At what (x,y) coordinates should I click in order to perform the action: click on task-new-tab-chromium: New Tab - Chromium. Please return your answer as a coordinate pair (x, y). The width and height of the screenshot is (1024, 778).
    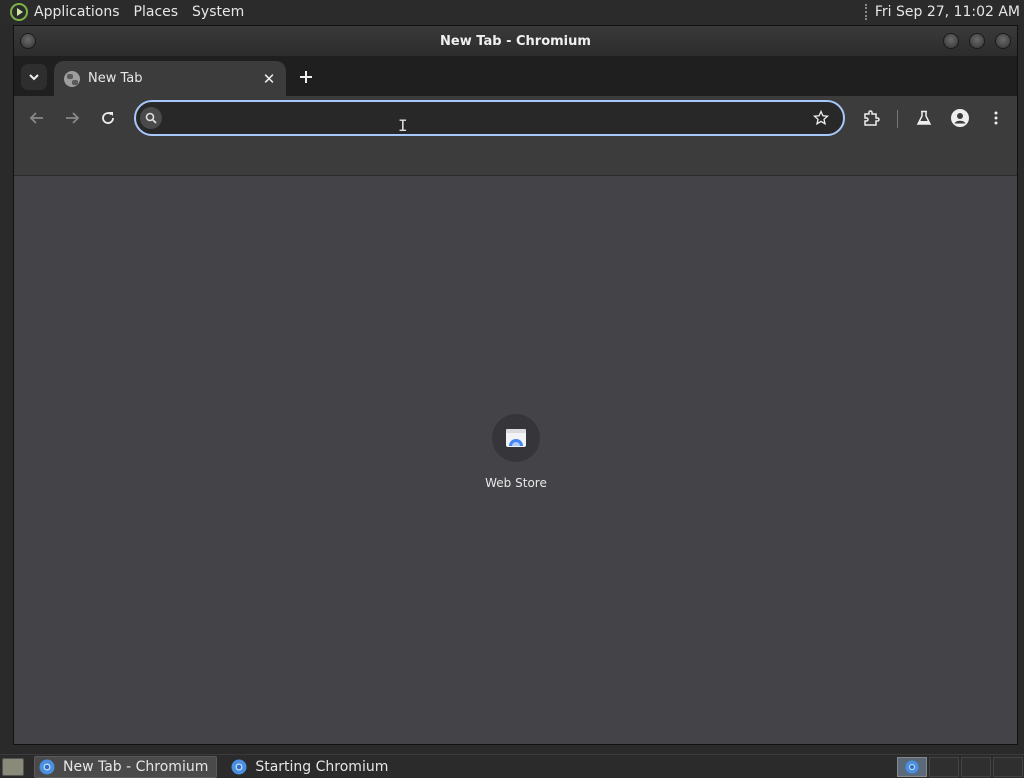
    Looking at the image, I should click on (126, 766).